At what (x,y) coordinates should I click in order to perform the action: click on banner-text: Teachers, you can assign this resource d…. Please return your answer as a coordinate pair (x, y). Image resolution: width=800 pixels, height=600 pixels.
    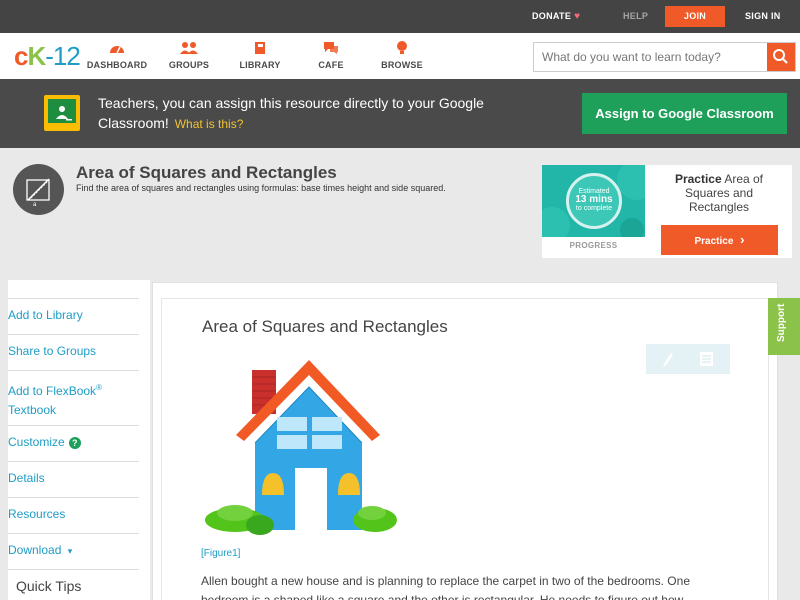
    Looking at the image, I should click on (291, 113).